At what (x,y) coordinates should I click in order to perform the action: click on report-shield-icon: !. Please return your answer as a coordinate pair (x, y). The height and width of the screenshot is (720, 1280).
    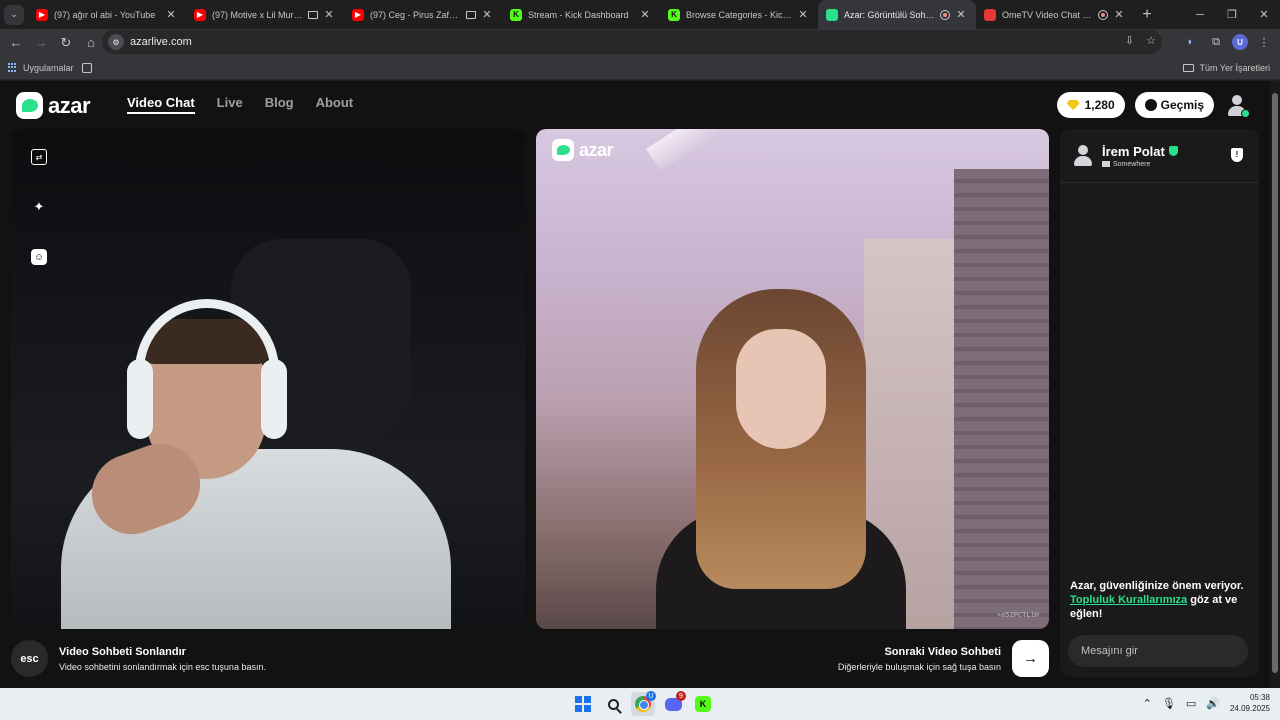
    Looking at the image, I should click on (1237, 155).